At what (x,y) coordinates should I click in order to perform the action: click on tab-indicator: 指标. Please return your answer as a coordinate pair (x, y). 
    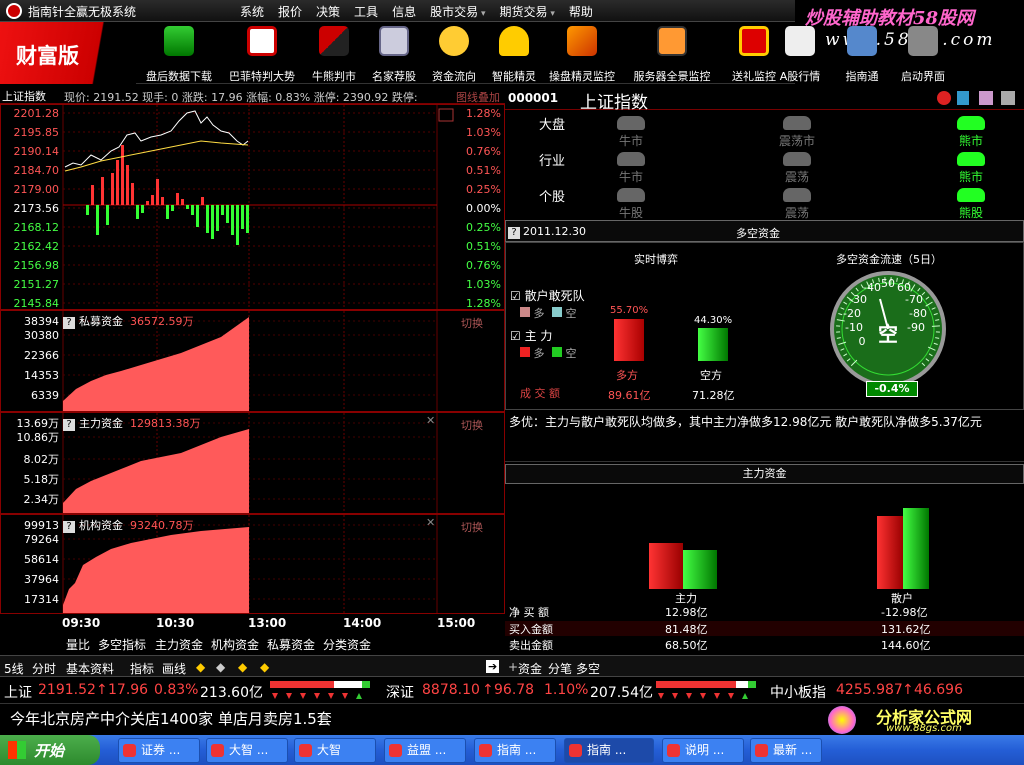
    Looking at the image, I should click on (142, 668).